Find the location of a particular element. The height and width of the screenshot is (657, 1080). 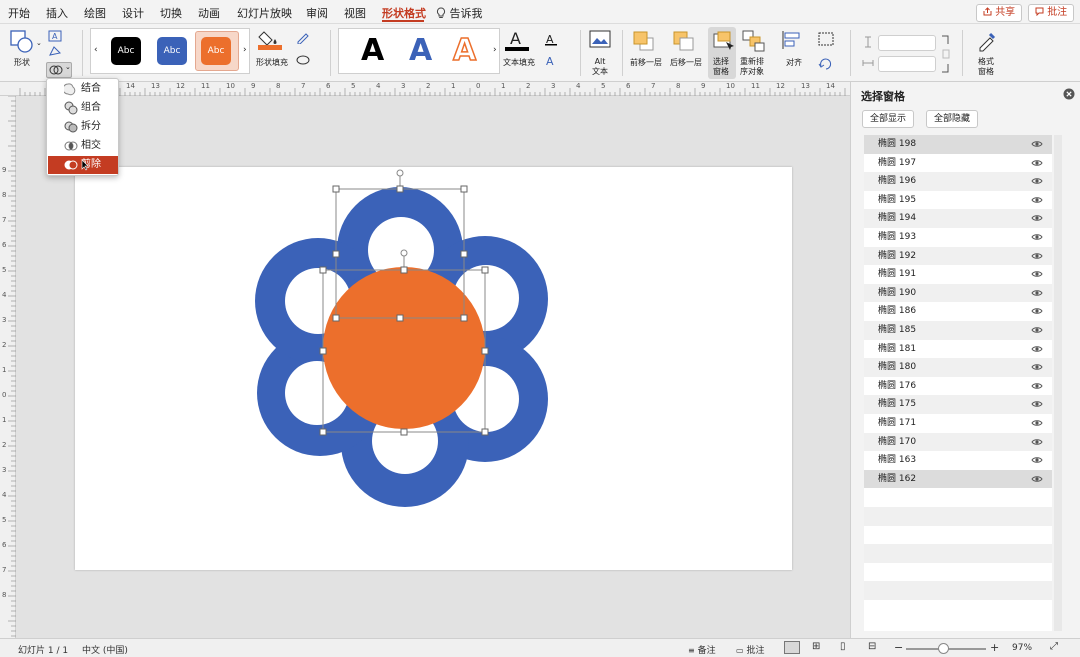

text-fill-icon: A is located at coordinates (517, 40).